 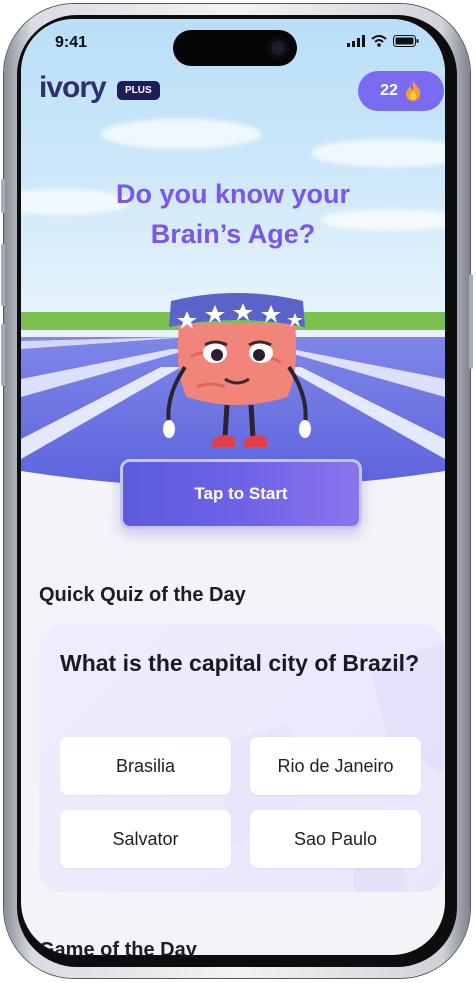 What do you see at coordinates (356, 41) in the screenshot?
I see `signal-icon` at bounding box center [356, 41].